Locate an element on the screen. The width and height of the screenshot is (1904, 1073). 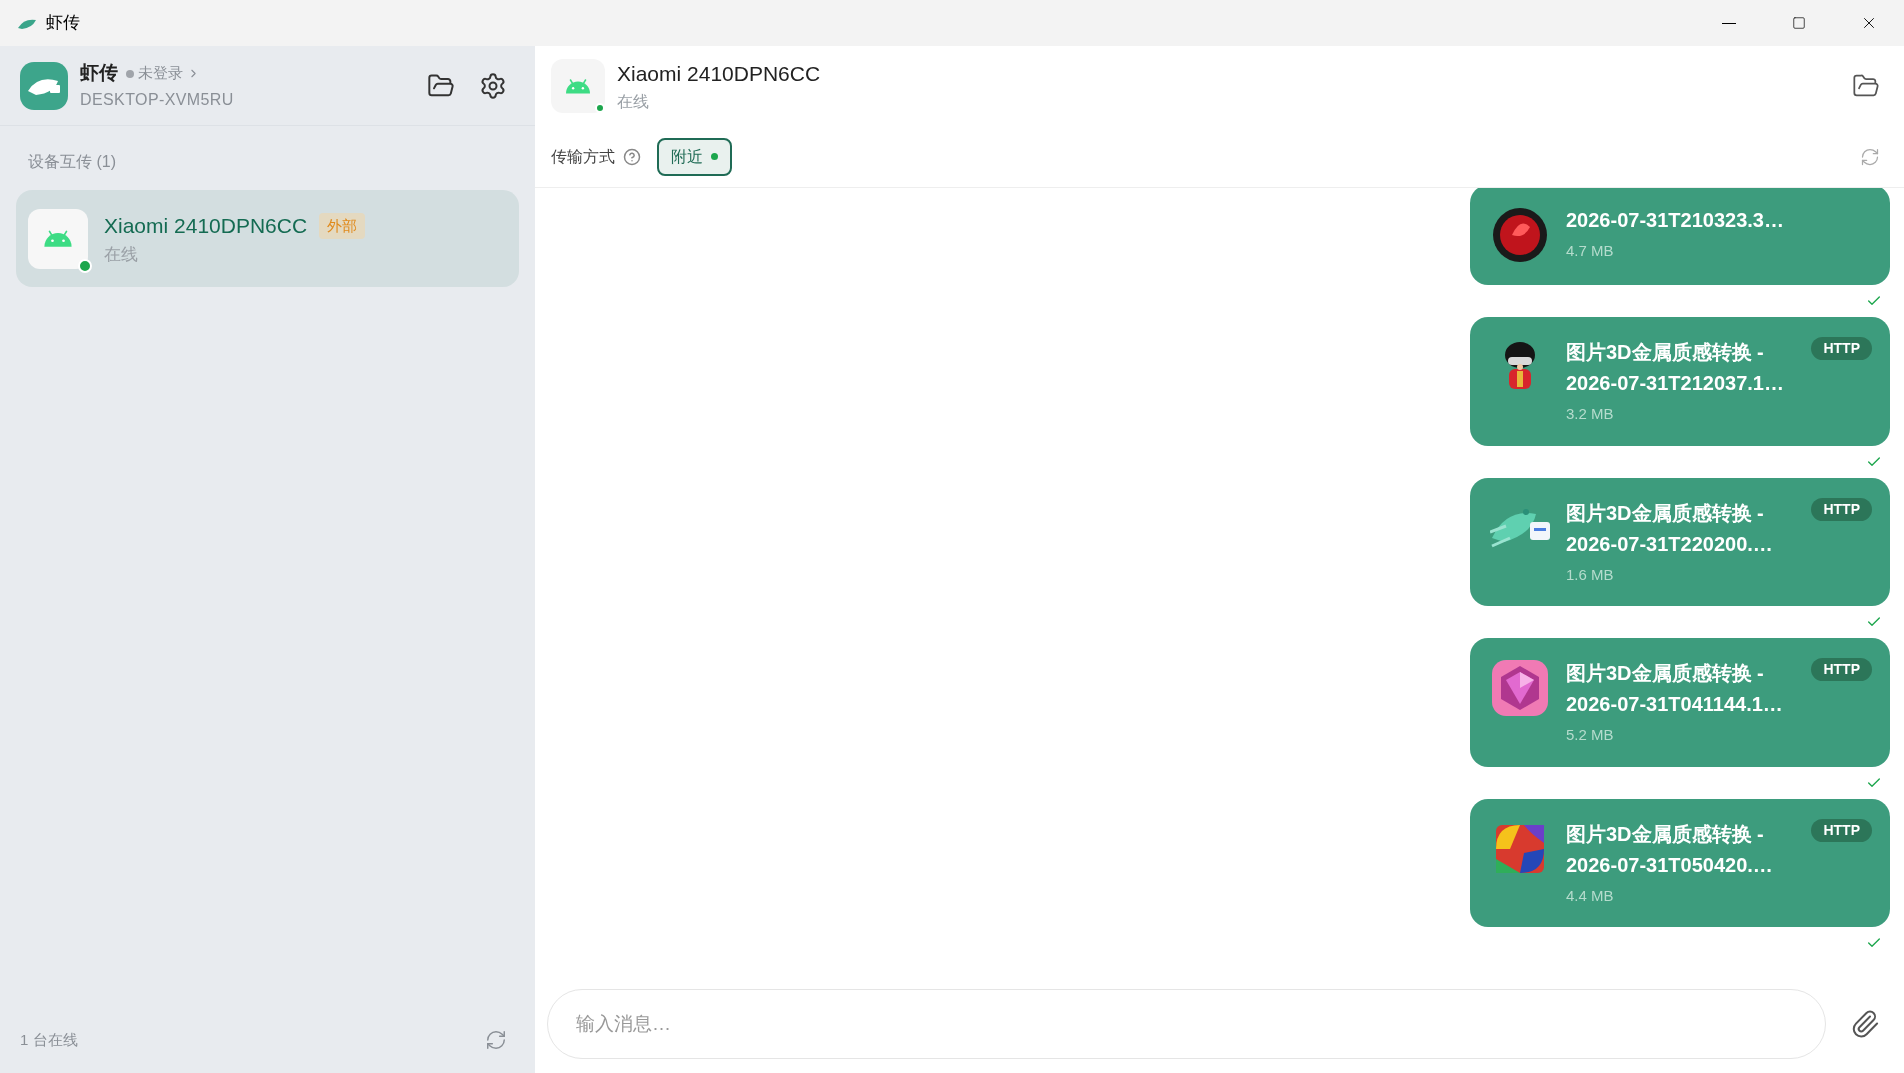
section-title: 设备互传 (1) is located at coordinates (72, 162).